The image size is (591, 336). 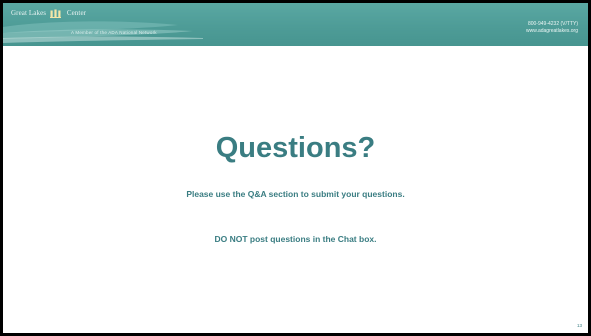 What do you see at coordinates (295, 239) in the screenshot?
I see `instruction-line-2: DO NOT post questions in the Chat box.` at bounding box center [295, 239].